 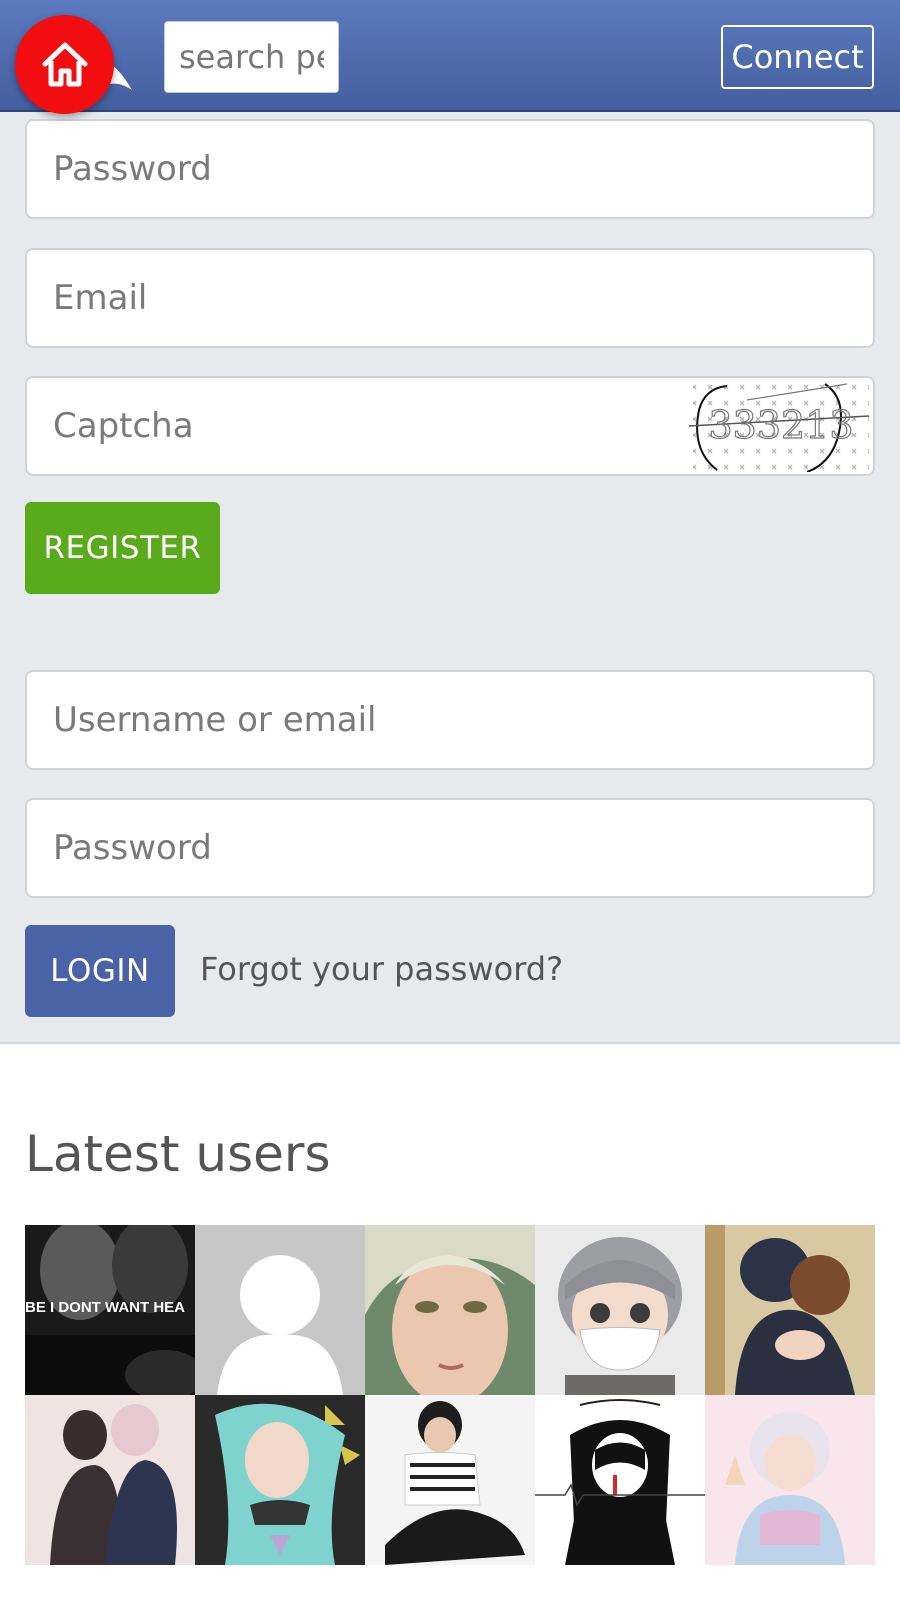 What do you see at coordinates (450, 848) in the screenshot?
I see `login-password-field` at bounding box center [450, 848].